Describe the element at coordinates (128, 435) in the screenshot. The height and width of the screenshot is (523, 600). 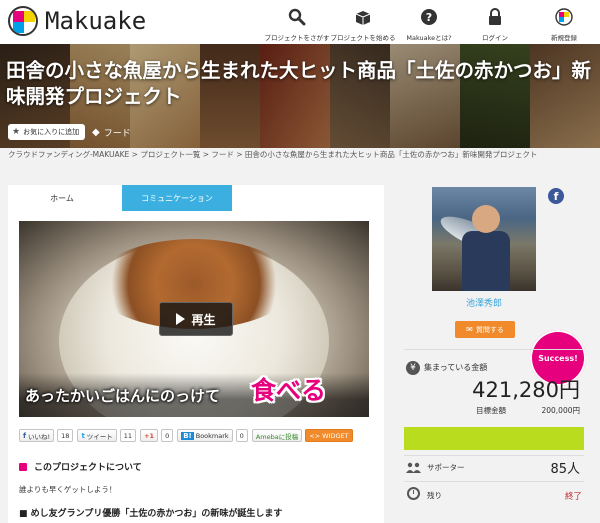
I see `tweet-count: 11` at that location.